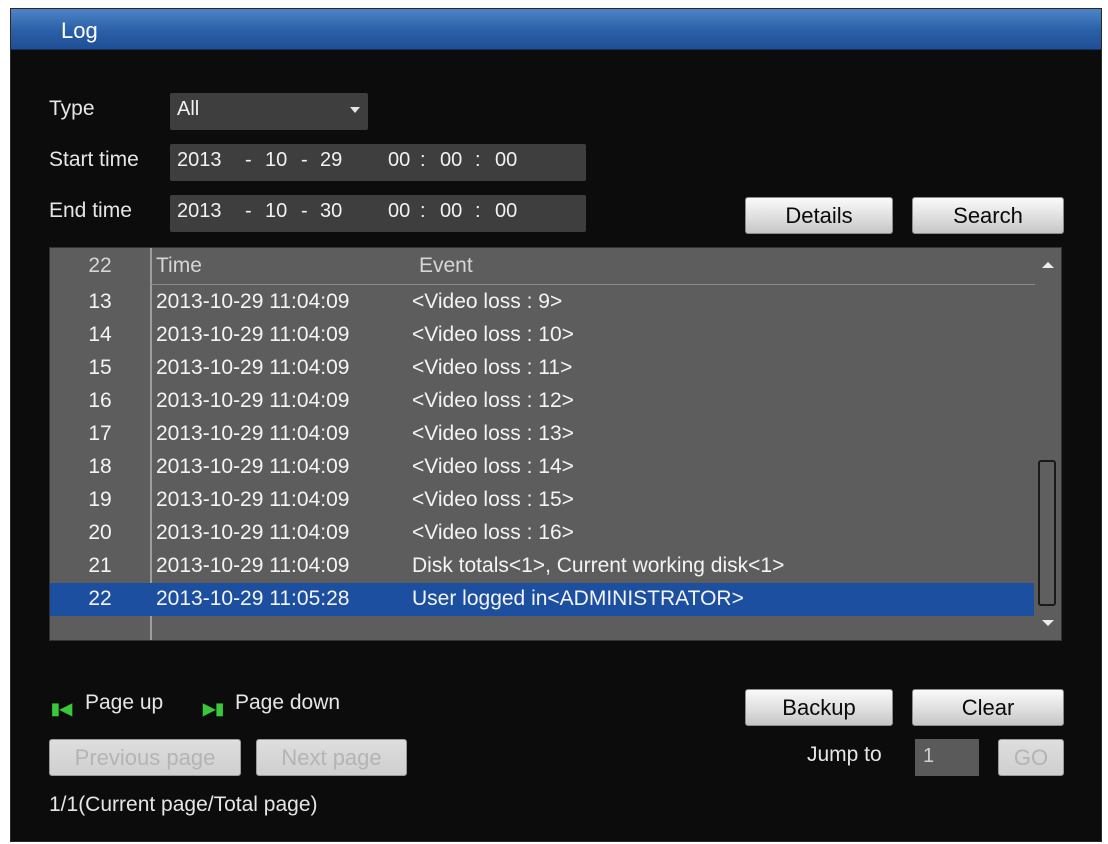 This screenshot has height=844, width=1108. Describe the element at coordinates (331, 160) in the screenshot. I see `start-day: 29` at that location.